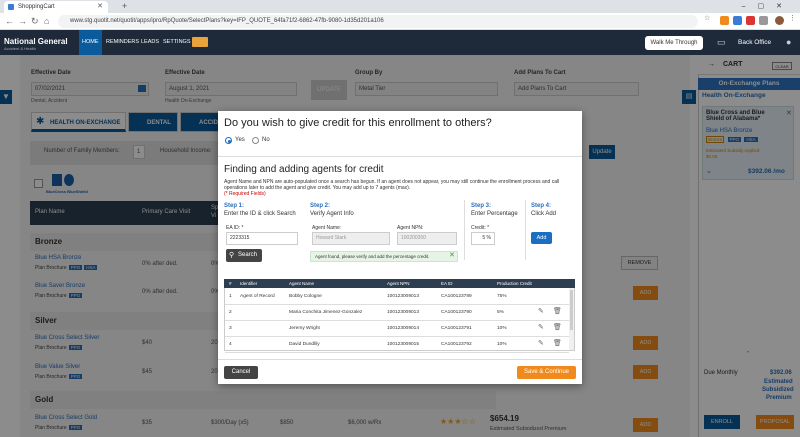  What do you see at coordinates (514, 283) in the screenshot?
I see `col-production-credit: Production Credit` at bounding box center [514, 283].